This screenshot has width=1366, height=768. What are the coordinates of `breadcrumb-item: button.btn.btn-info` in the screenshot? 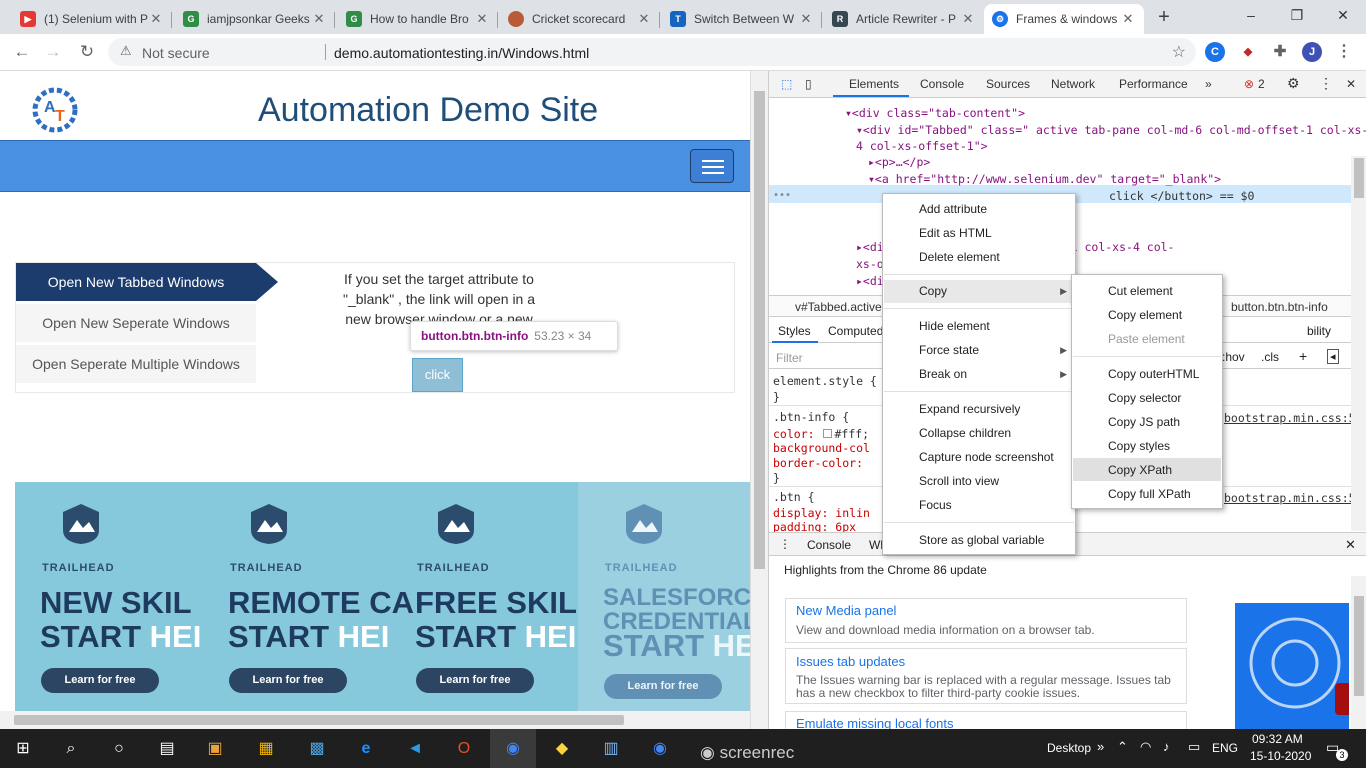 It's located at (1279, 307).